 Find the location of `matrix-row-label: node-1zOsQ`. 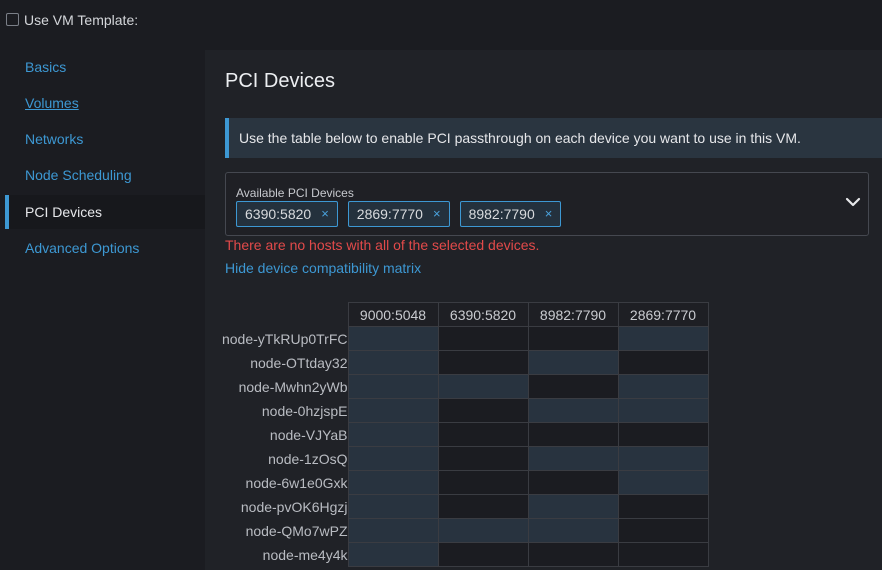

matrix-row-label: node-1zOsQ is located at coordinates (308, 458).